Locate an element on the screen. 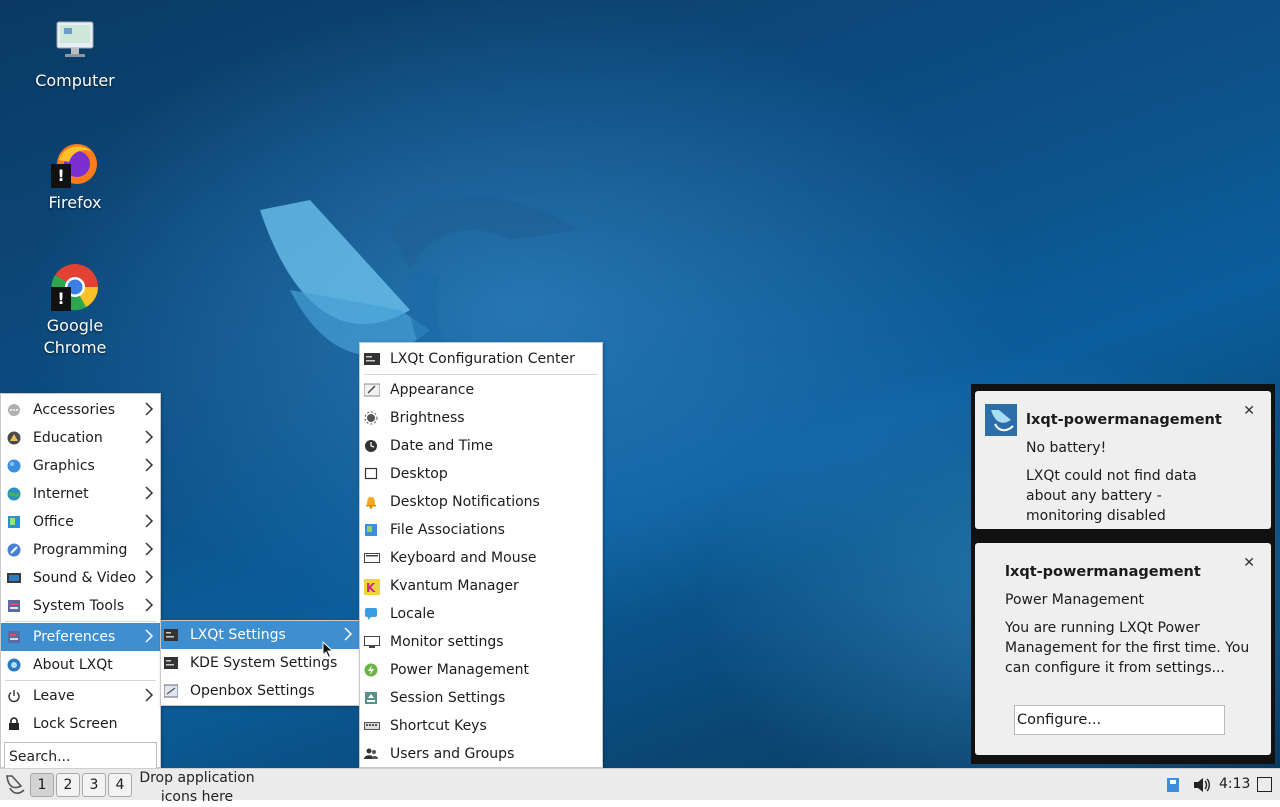  menu-item-appearance: Appearance is located at coordinates (481, 390).